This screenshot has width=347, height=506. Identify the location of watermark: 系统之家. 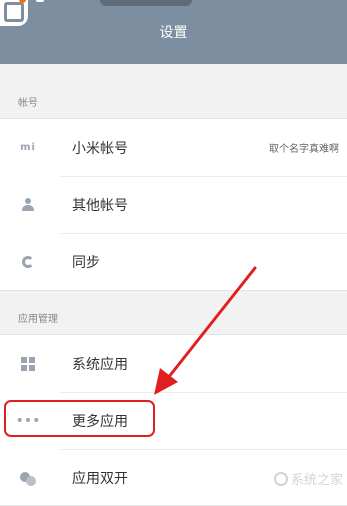
(308, 478).